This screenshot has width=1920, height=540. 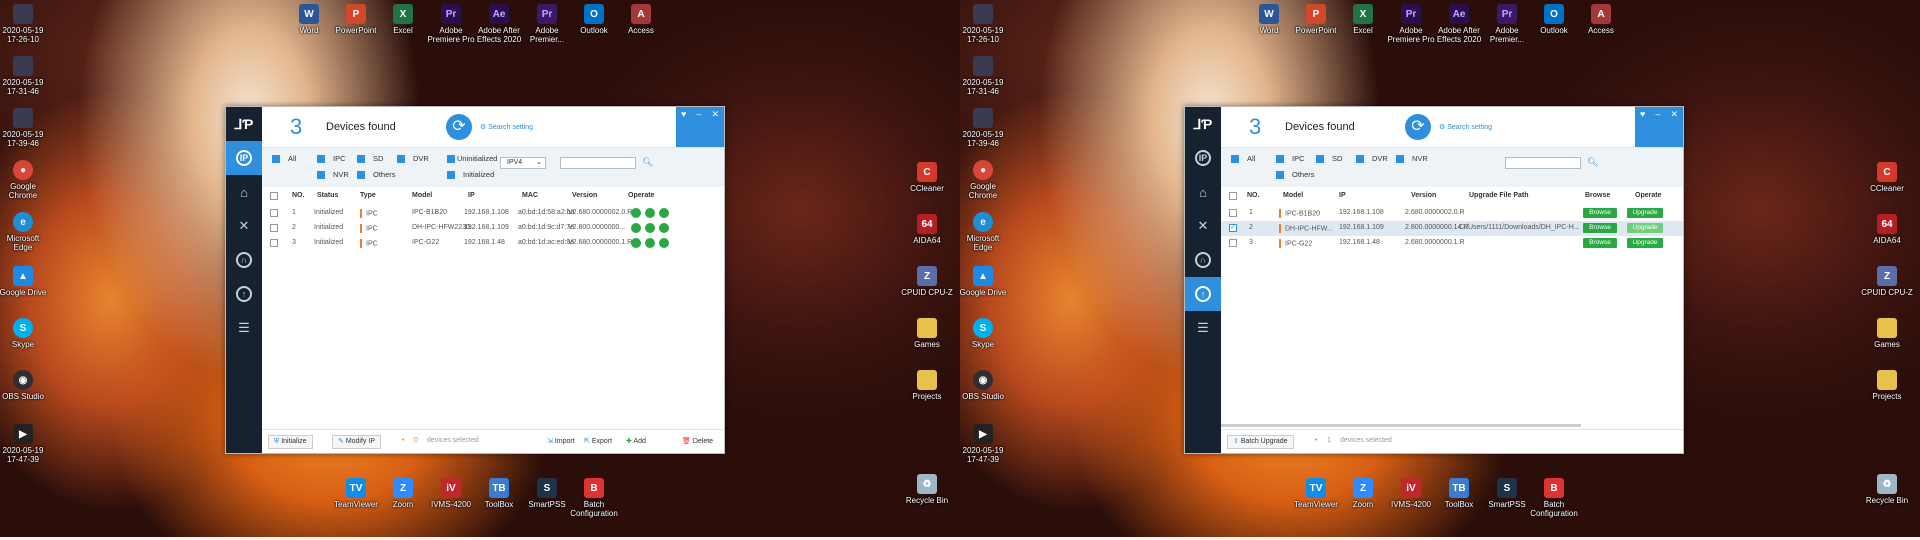 What do you see at coordinates (987, 444) in the screenshot?
I see `desktop-icon: ▶ 2020-05-19 17-47-39` at bounding box center [987, 444].